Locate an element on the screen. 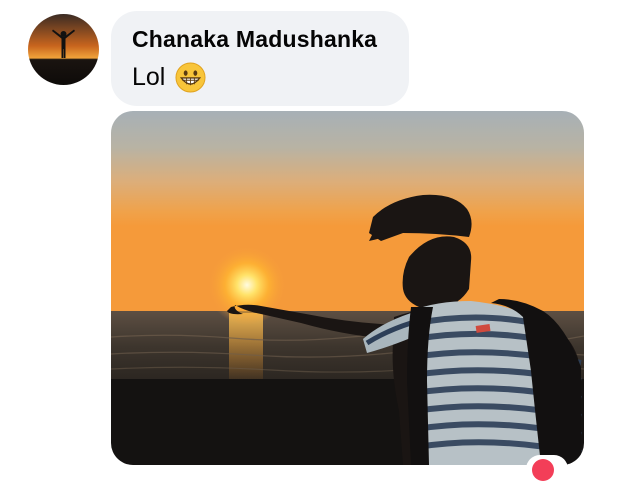  sender-name: Chanaka Madushanka is located at coordinates (254, 39).